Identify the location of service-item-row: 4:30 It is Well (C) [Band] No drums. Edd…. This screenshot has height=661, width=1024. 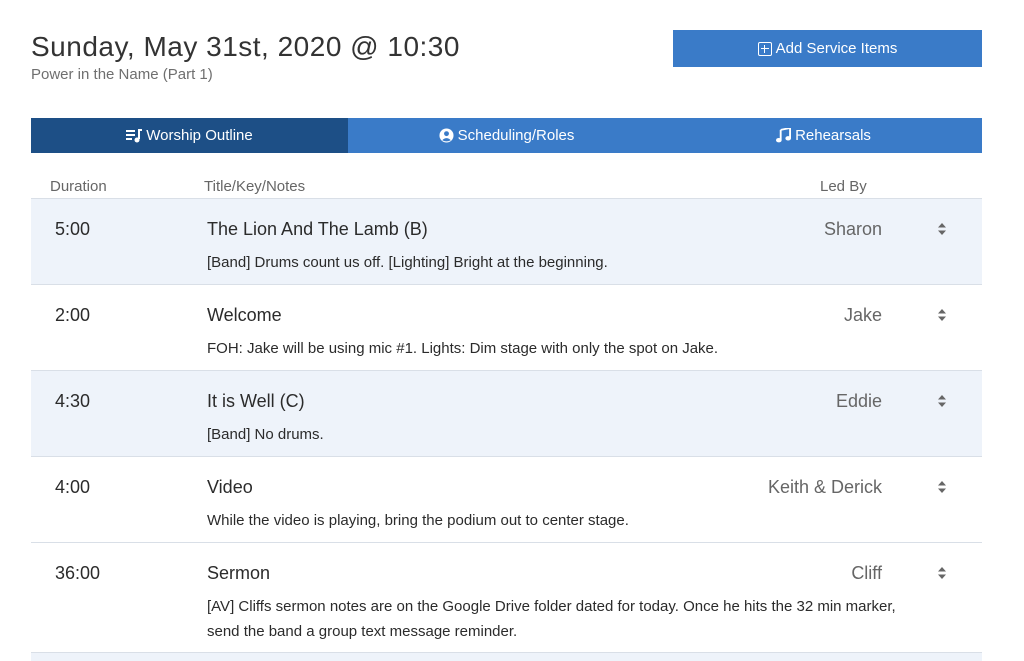
(506, 413).